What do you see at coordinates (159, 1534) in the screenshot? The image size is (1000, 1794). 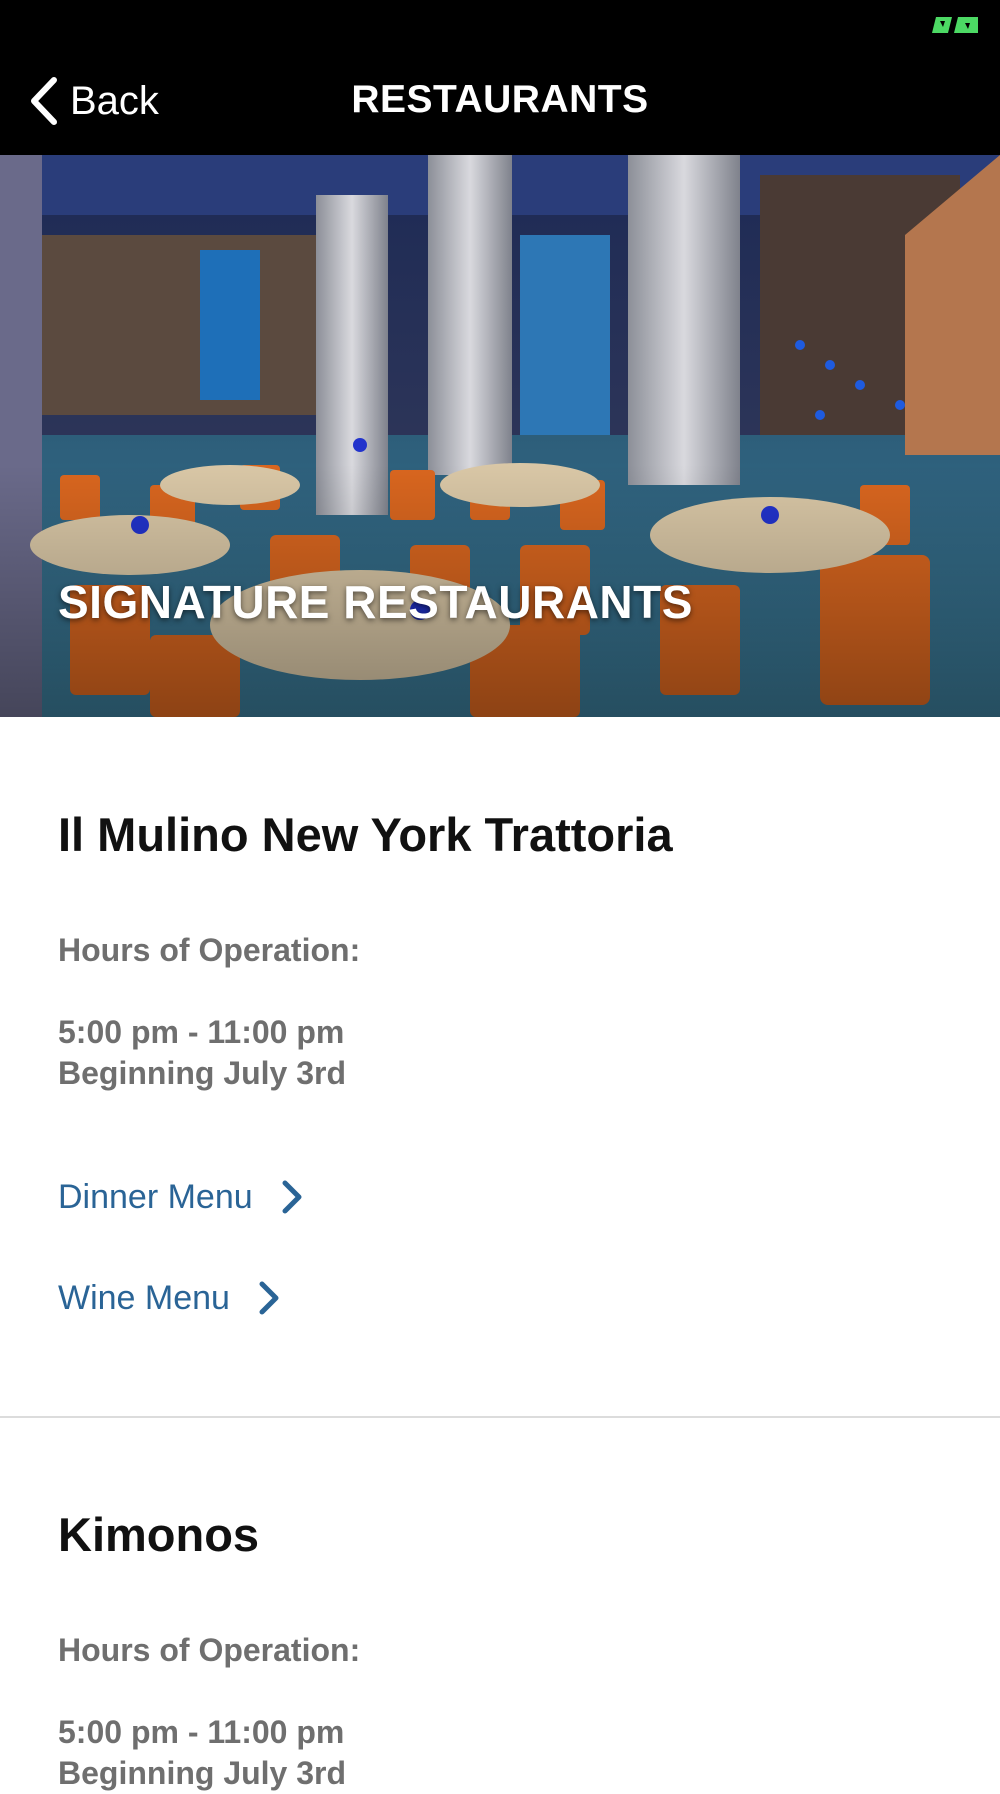 I see `restaurant-name: Kimonos` at bounding box center [159, 1534].